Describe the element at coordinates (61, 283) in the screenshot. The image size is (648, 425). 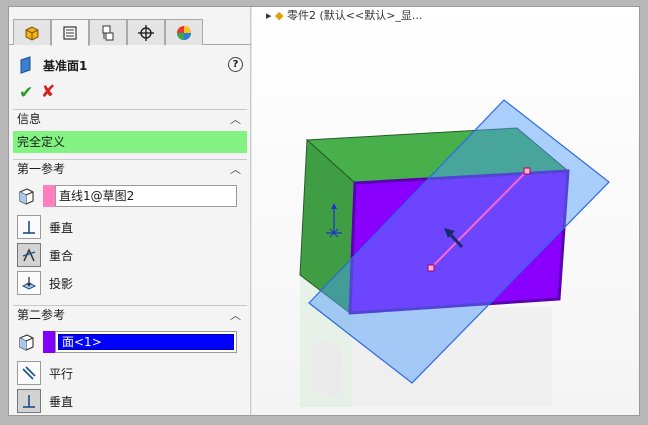
I see `option-label: 投影` at that location.